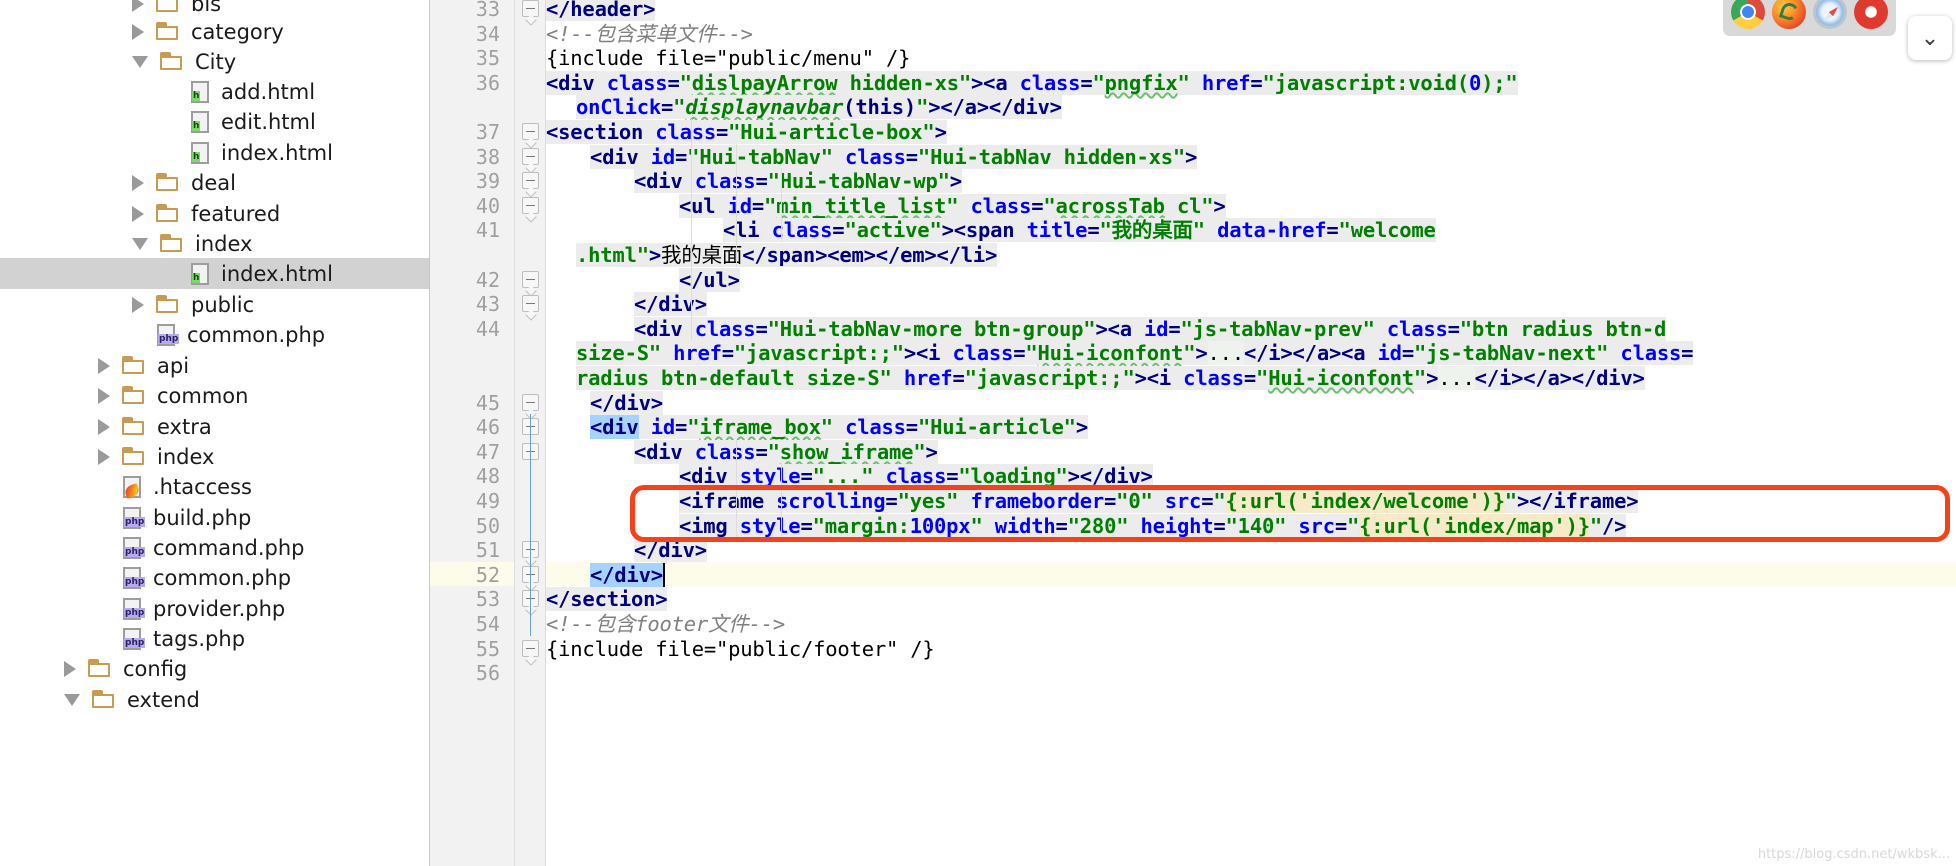 The image size is (1956, 866). I want to click on tree-item-deal: deal, so click(214, 182).